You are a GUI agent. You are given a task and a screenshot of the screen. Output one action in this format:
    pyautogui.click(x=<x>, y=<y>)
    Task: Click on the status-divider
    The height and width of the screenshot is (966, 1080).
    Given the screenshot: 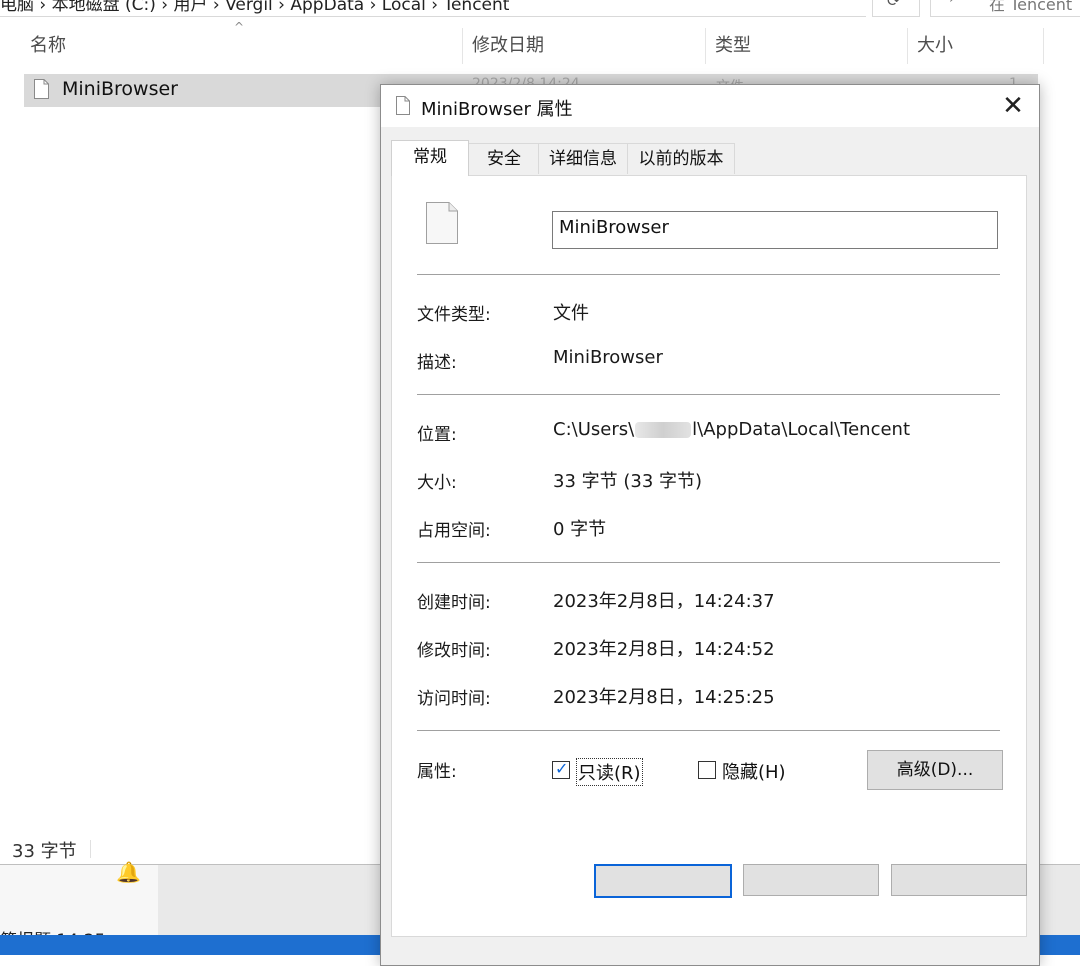 What is the action you would take?
    pyautogui.click(x=90, y=849)
    